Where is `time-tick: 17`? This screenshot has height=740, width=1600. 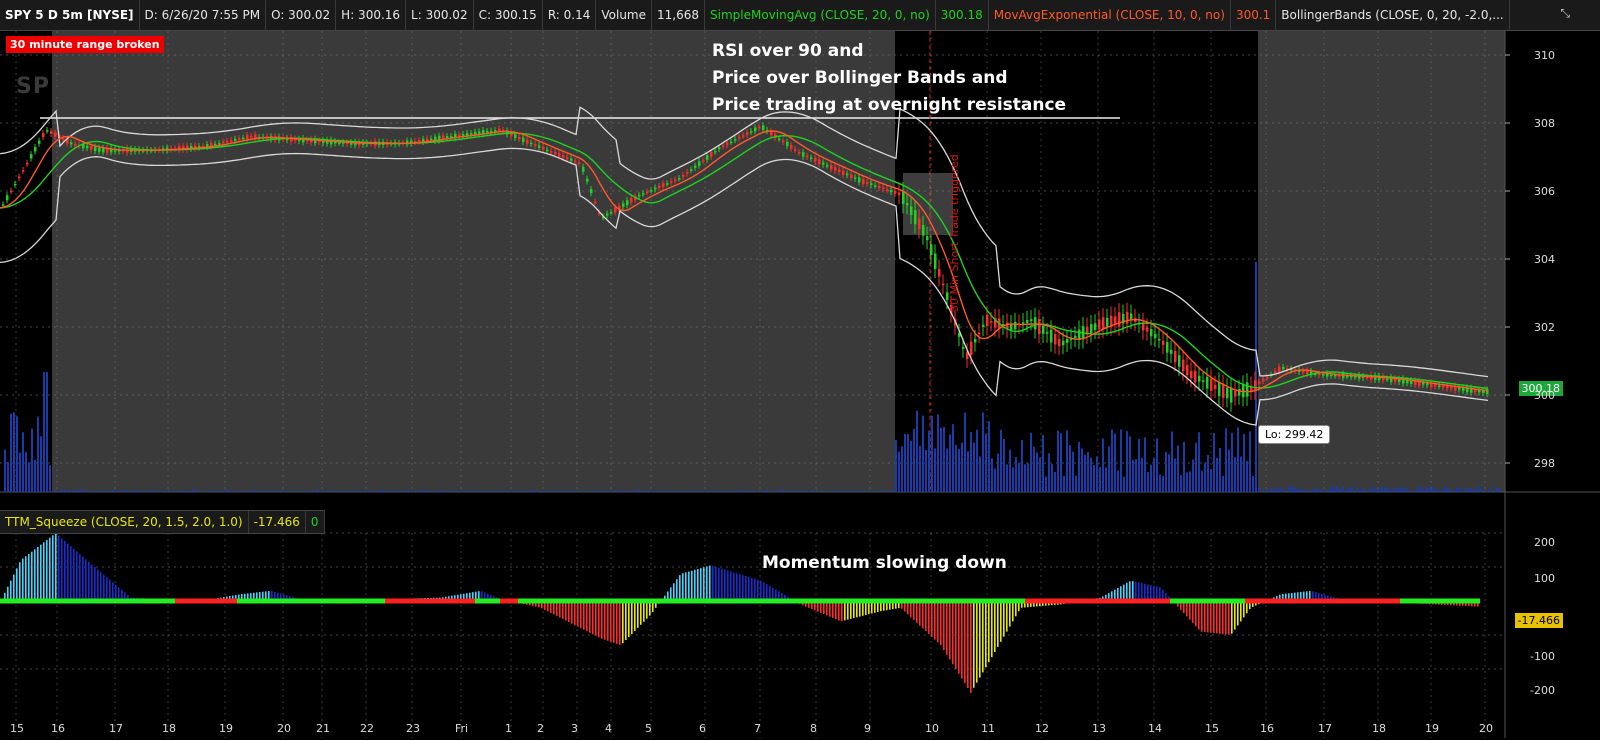 time-tick: 17 is located at coordinates (1325, 728).